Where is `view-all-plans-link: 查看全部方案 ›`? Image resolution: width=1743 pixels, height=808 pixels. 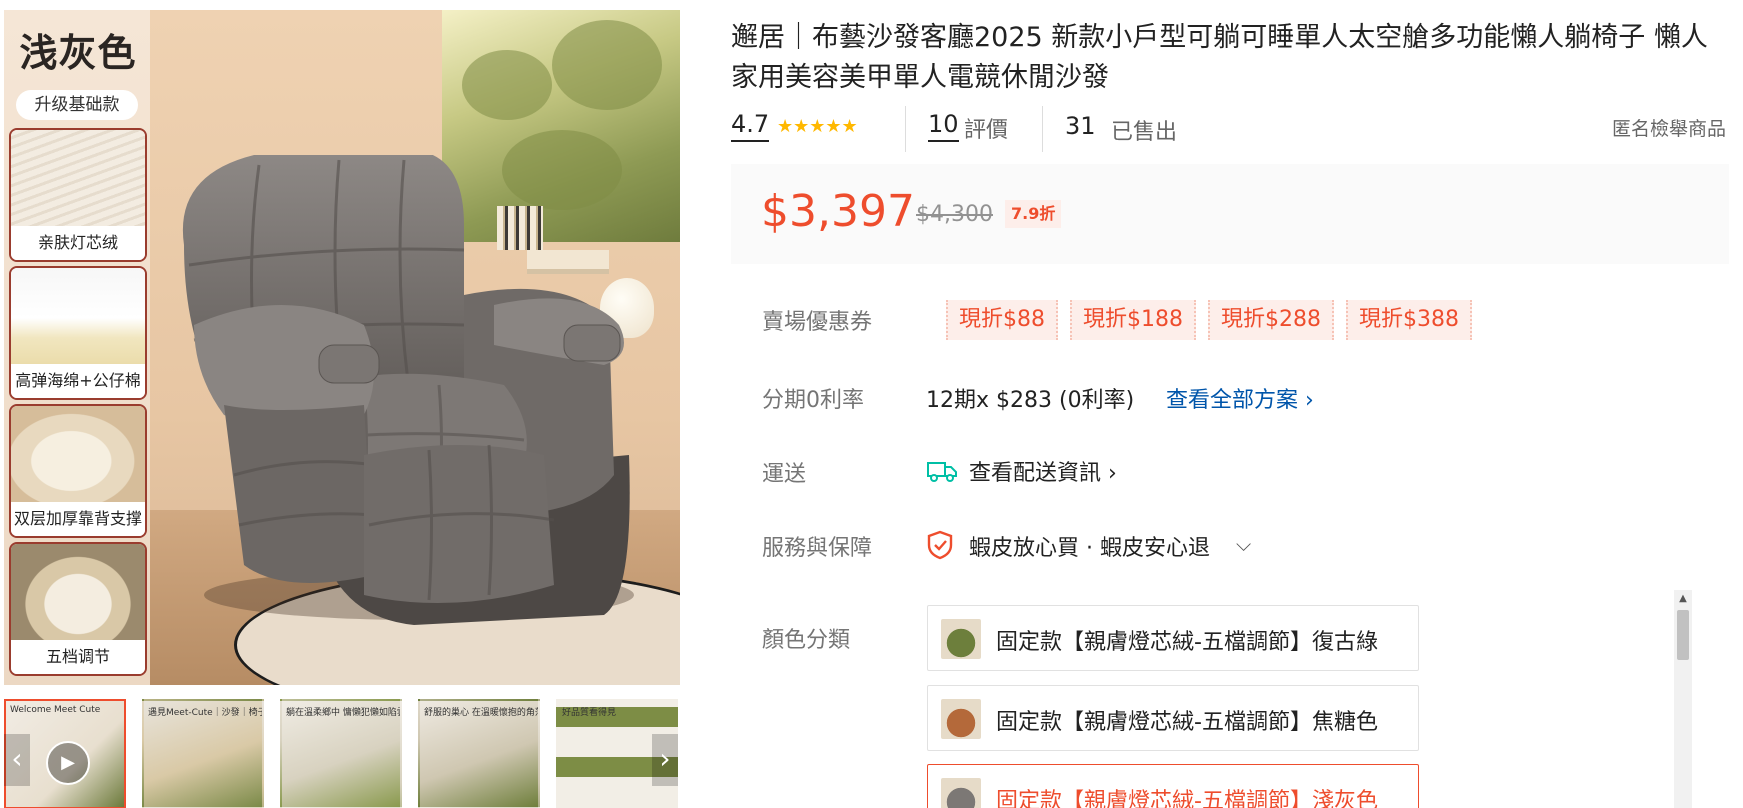
view-all-plans-link: 查看全部方案 › is located at coordinates (1240, 398).